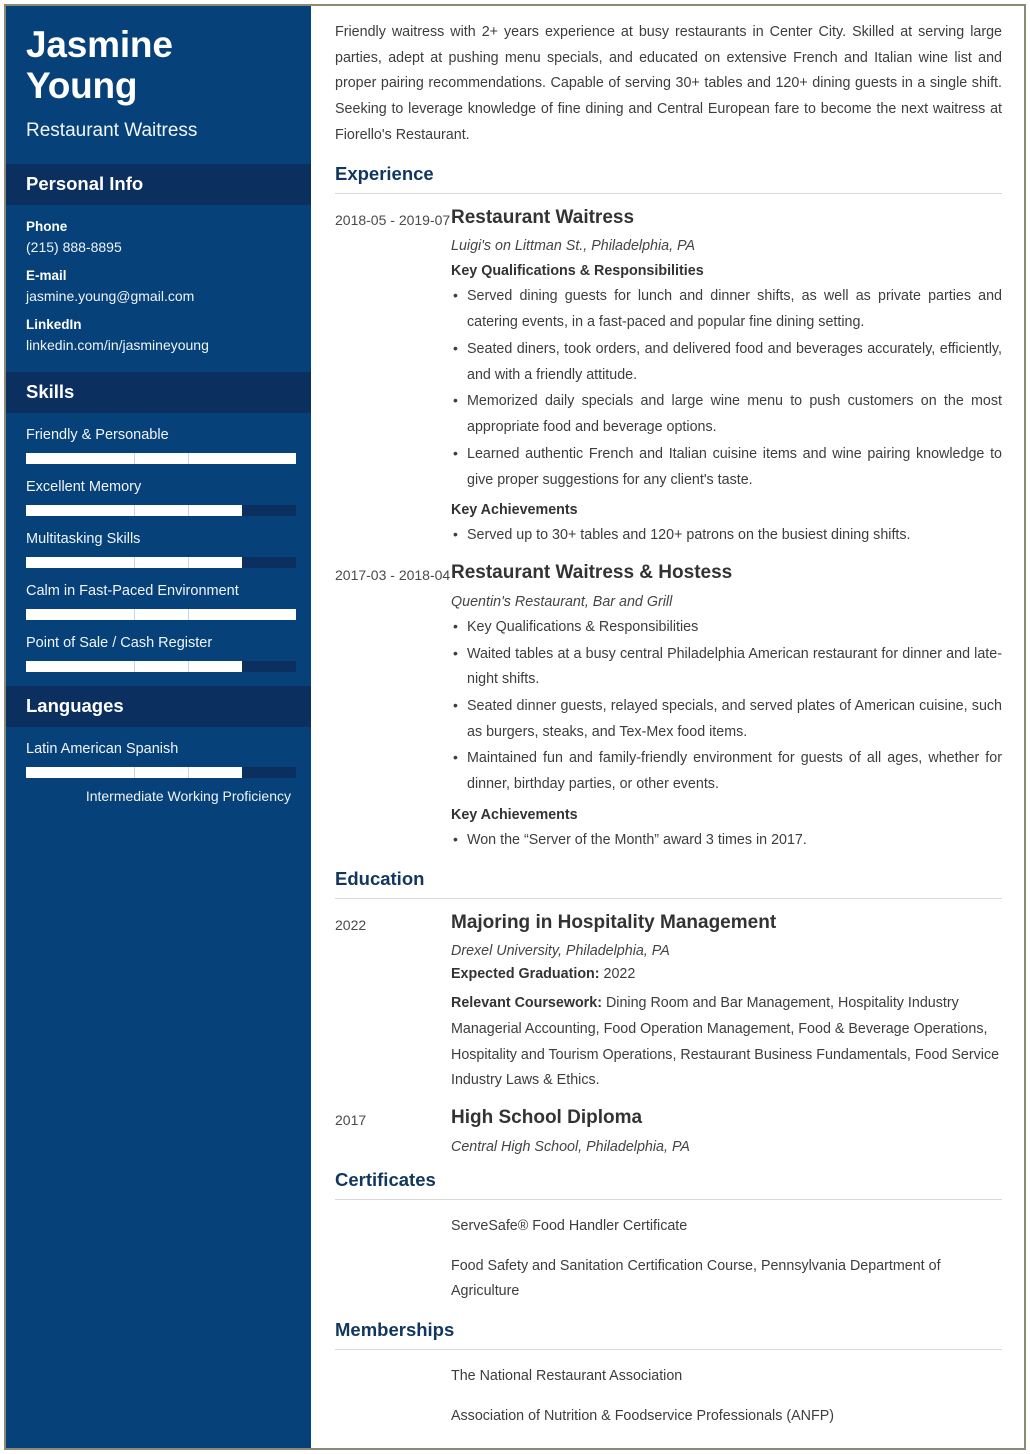 The height and width of the screenshot is (1454, 1030). Describe the element at coordinates (47, 226) in the screenshot. I see `contact-label: Phone` at that location.